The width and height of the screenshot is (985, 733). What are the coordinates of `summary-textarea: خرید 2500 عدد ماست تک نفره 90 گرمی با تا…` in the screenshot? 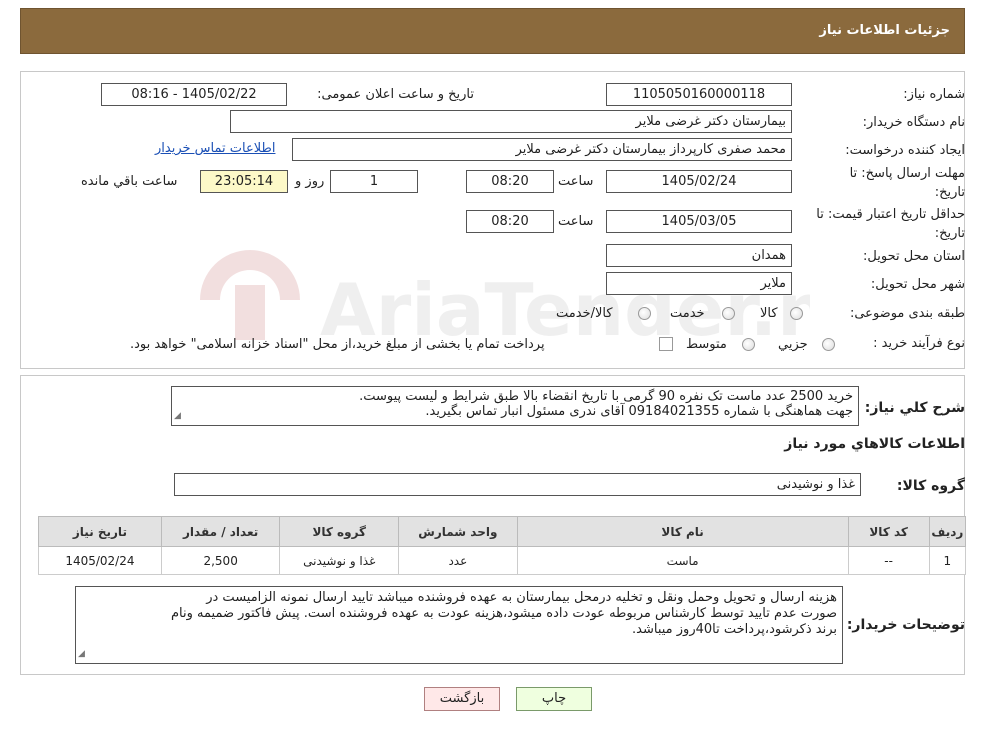 It's located at (515, 406).